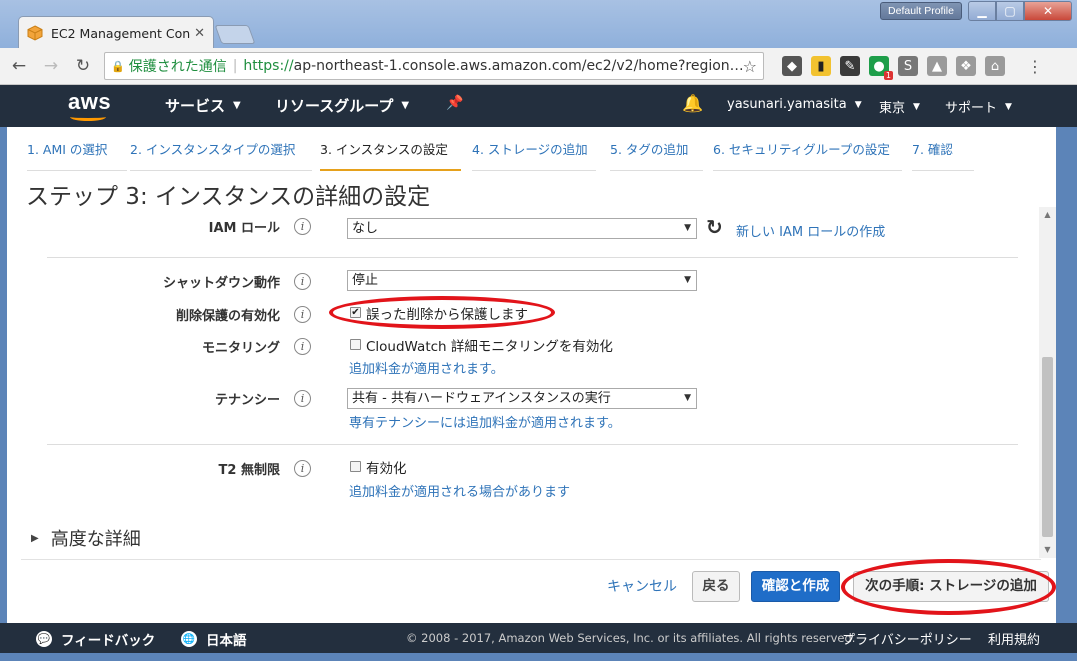 This screenshot has height=661, width=1077. I want to click on pdf-icon: ⌂, so click(995, 66).